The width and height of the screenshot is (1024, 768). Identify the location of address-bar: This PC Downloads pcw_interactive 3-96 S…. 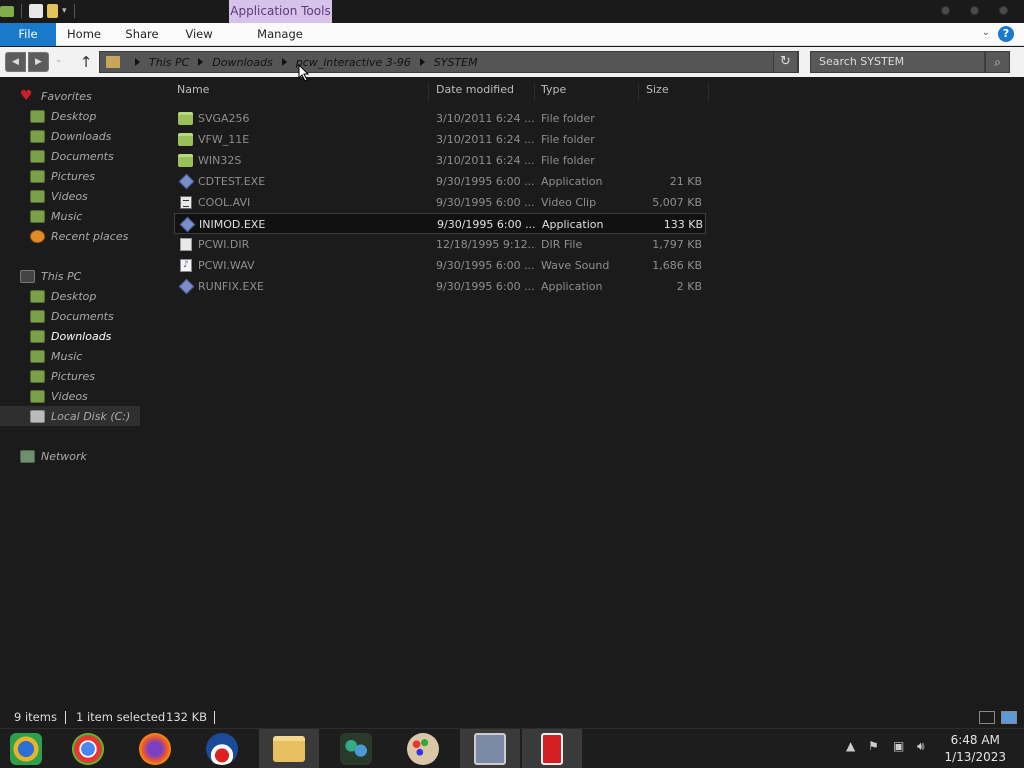
(449, 62).